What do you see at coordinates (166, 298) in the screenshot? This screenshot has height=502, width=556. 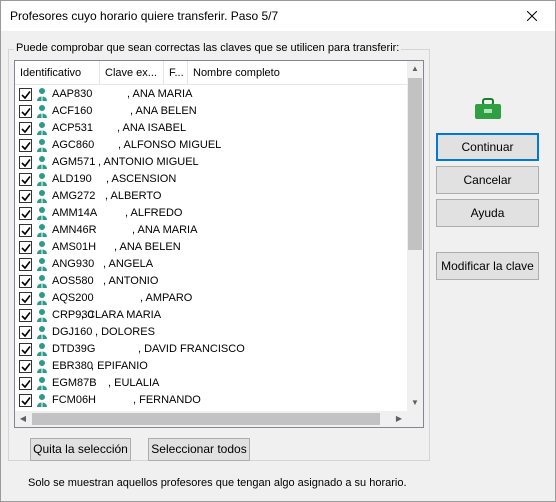 I see `row-full-name: , AMPARO` at bounding box center [166, 298].